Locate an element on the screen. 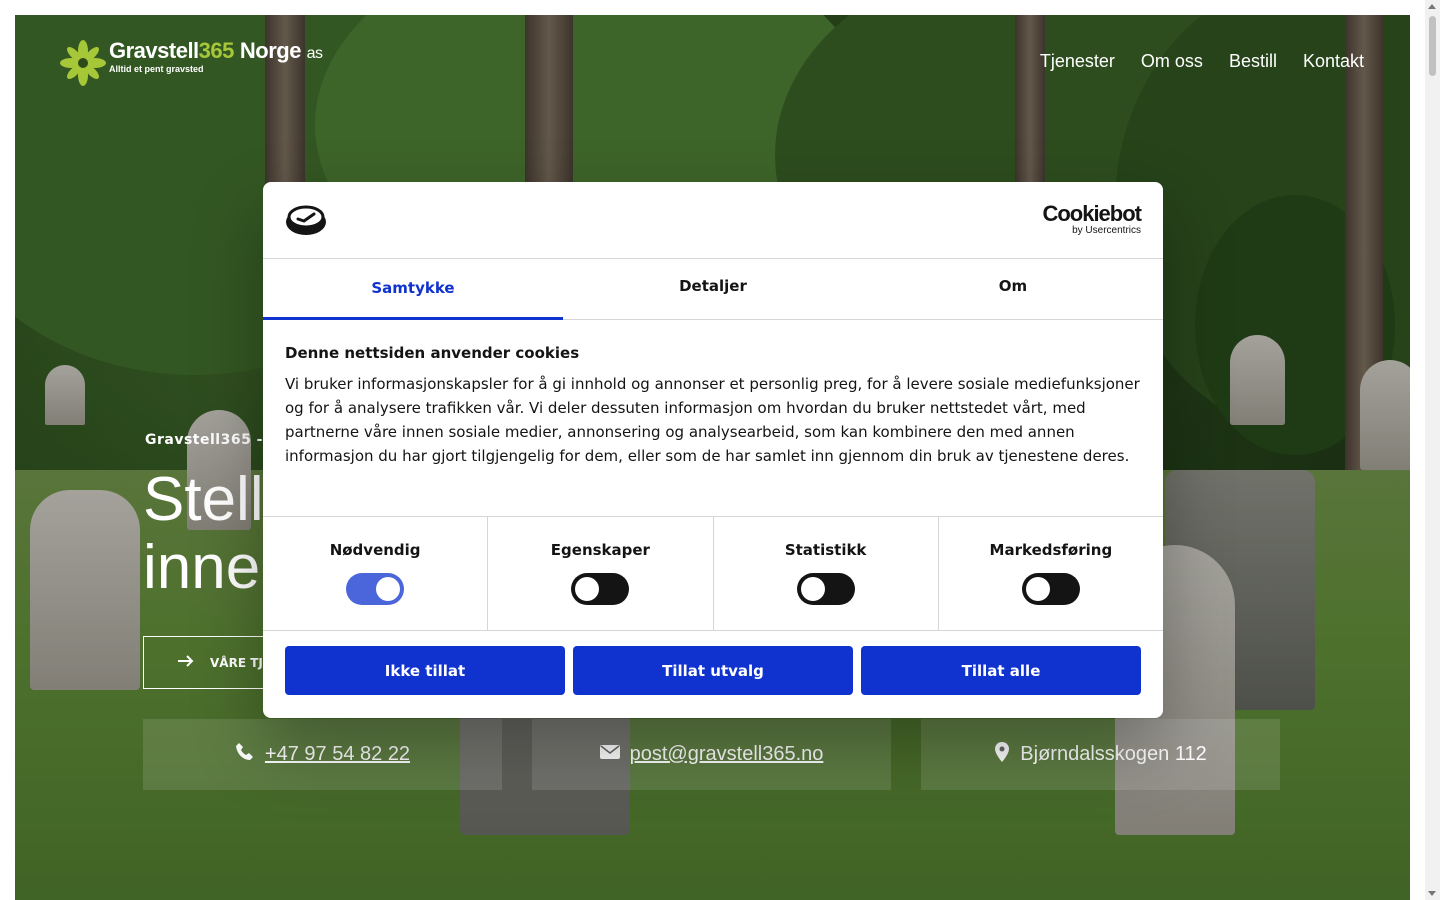 The image size is (1440, 900). dialog-header: Cookiebot by Usercentrics is located at coordinates (713, 220).